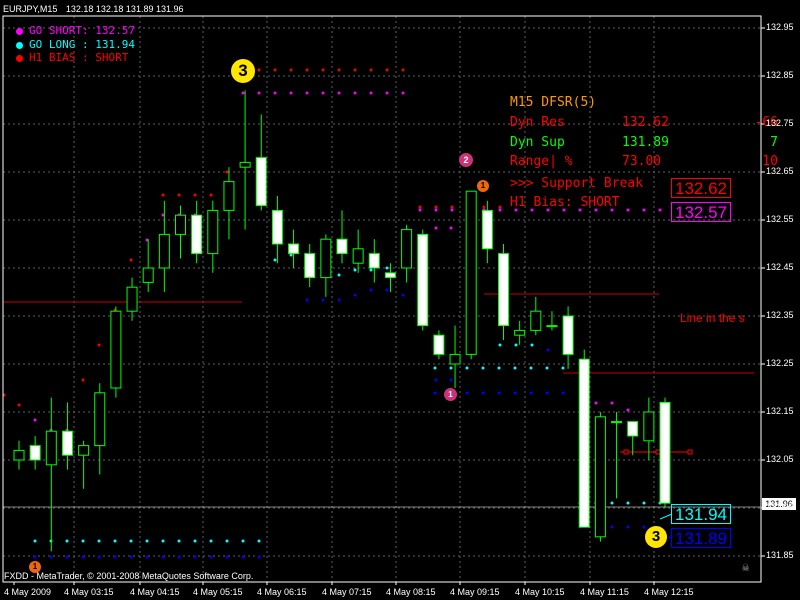  Describe the element at coordinates (19, 45) in the screenshot. I see `cyan-dot-icon` at that location.